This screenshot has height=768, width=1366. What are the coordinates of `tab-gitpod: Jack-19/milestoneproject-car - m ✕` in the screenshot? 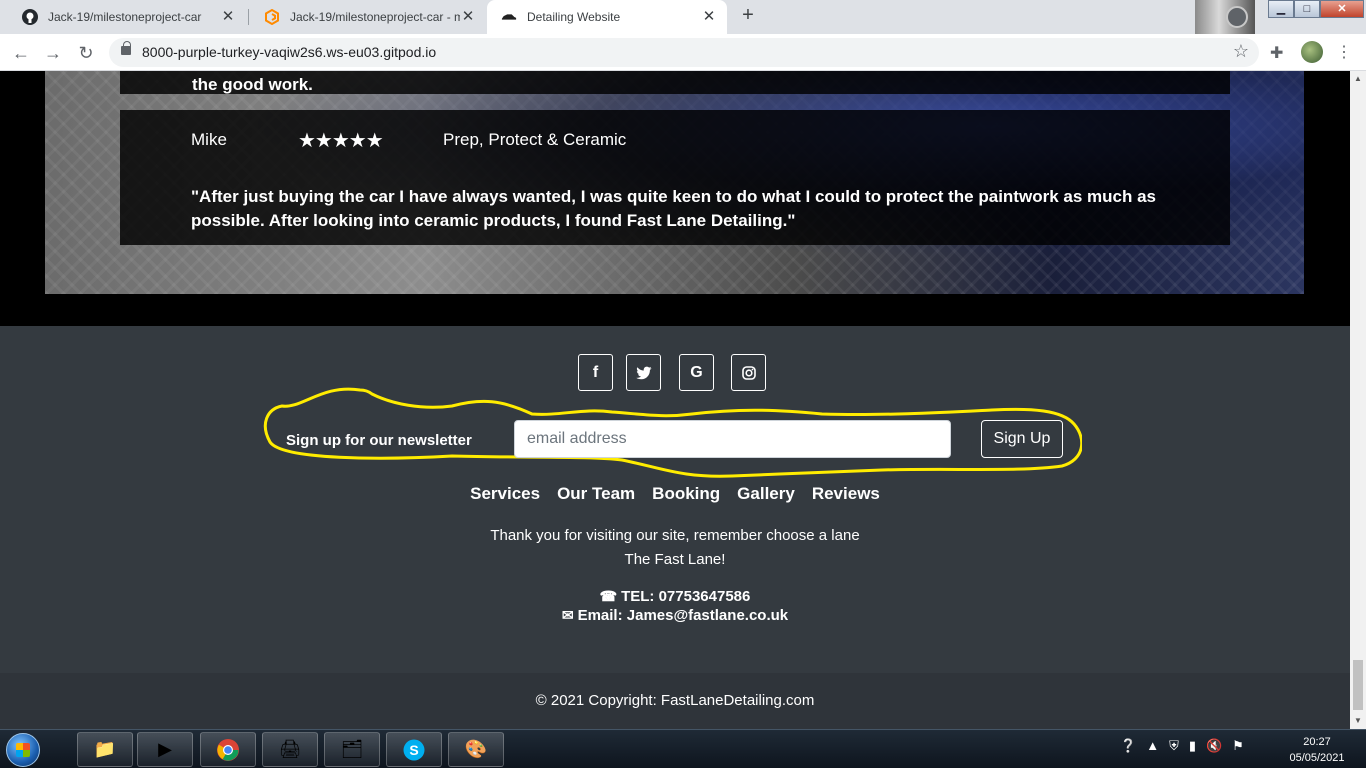 It's located at (368, 17).